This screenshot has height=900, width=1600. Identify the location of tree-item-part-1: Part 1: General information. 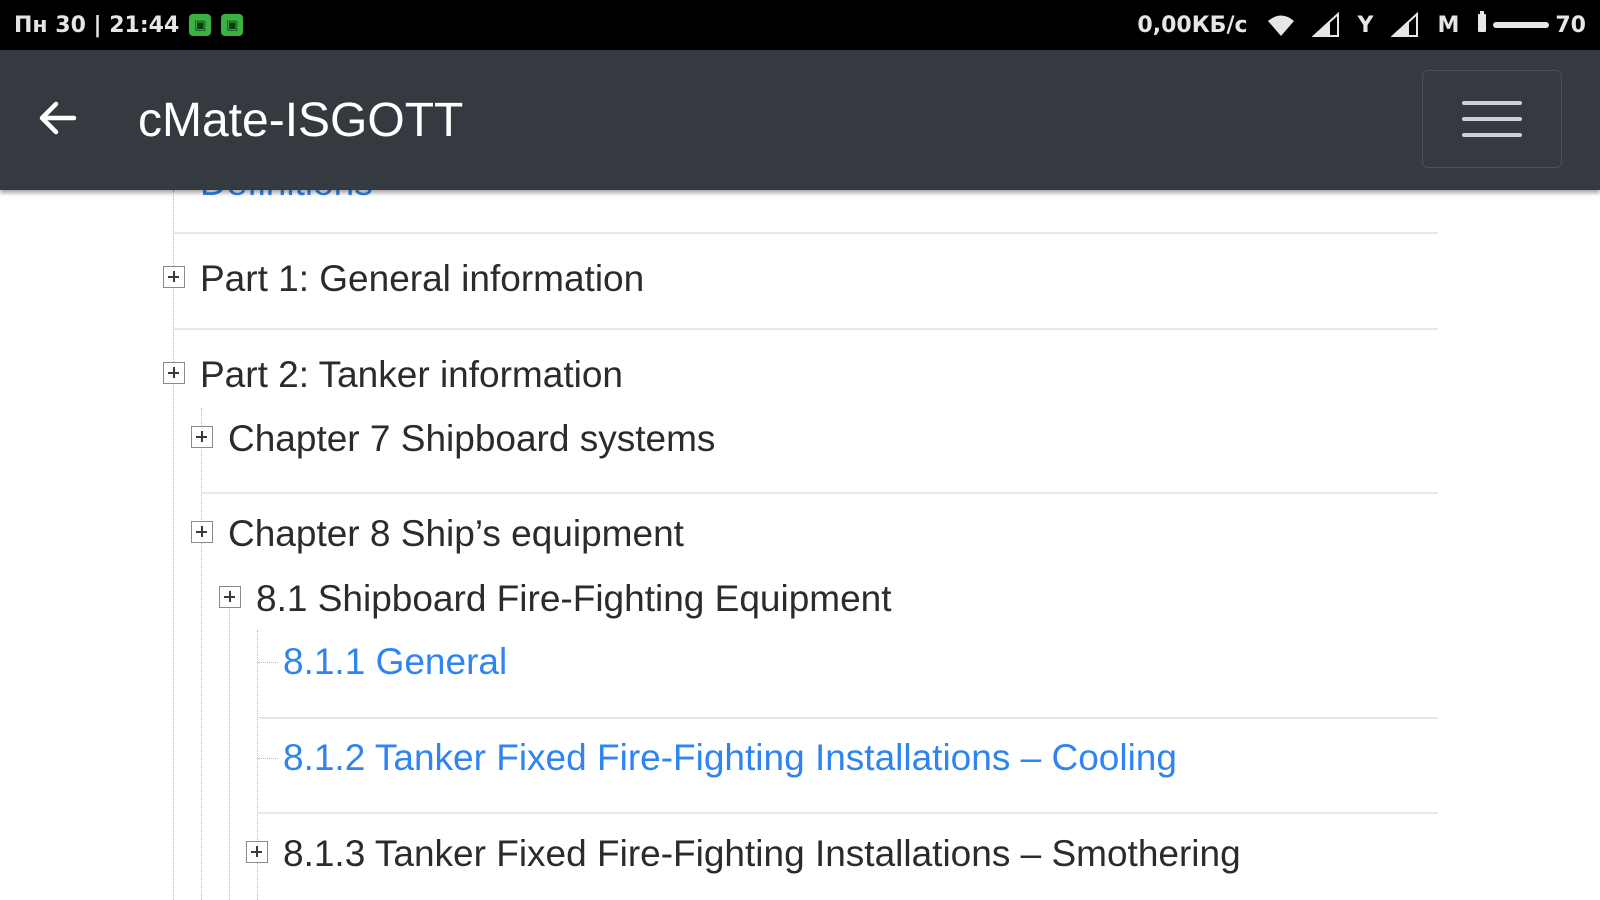
(422, 279).